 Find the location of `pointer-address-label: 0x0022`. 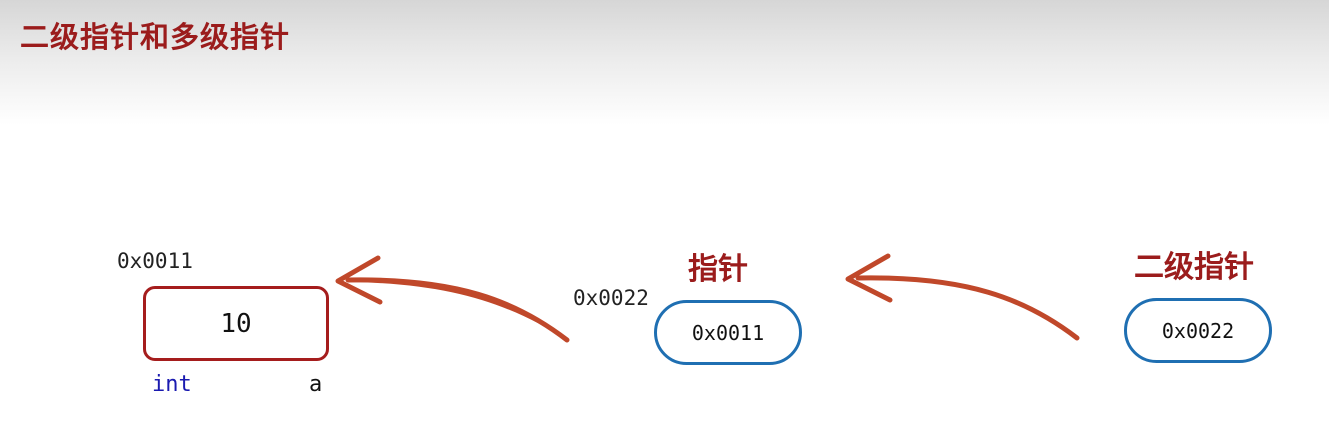

pointer-address-label: 0x0022 is located at coordinates (611, 298).